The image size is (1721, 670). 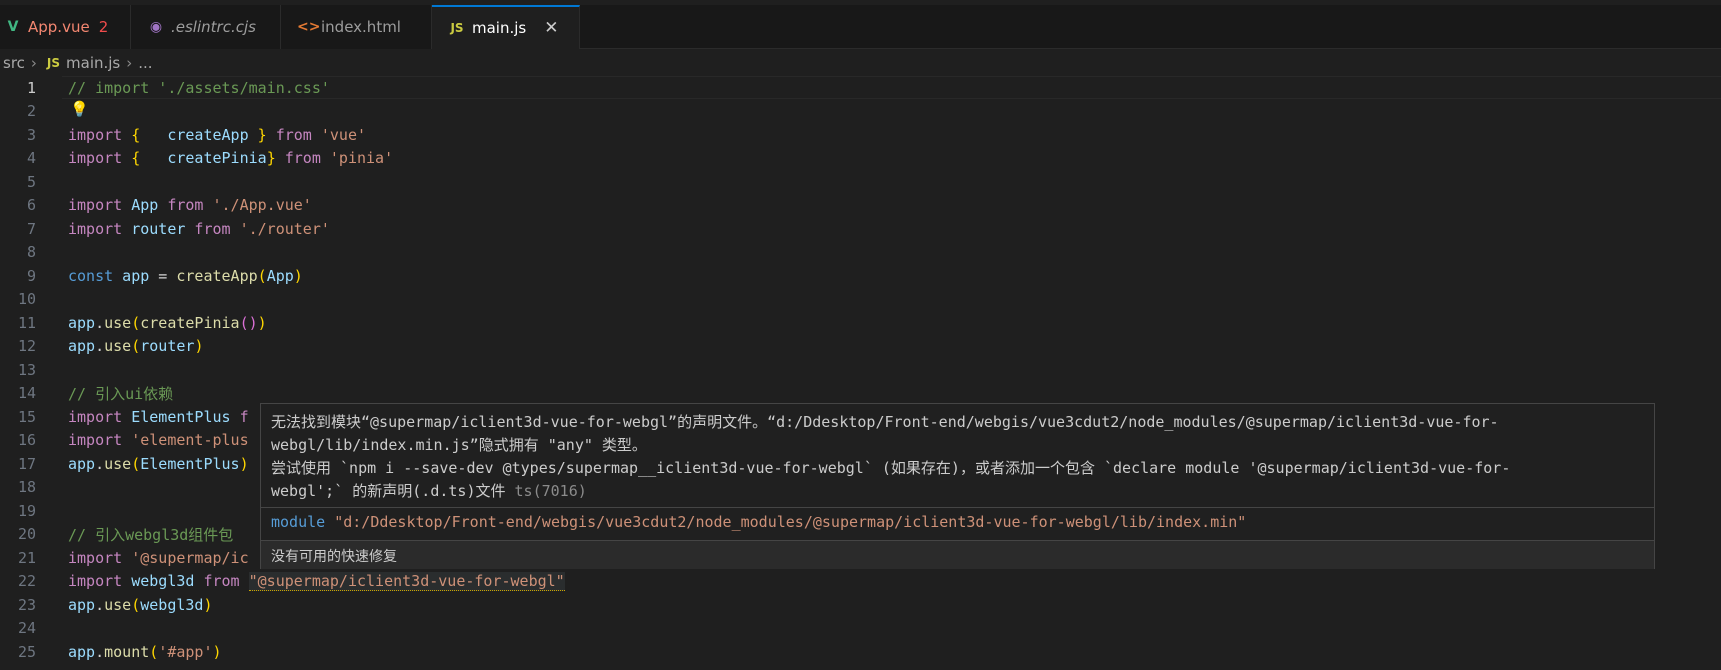 I want to click on line-number: 24, so click(x=26, y=628).